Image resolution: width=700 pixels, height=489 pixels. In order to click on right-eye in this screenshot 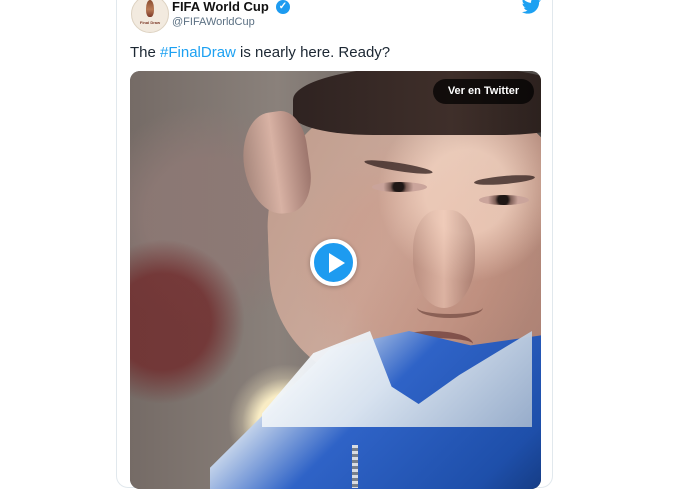, I will do `click(504, 200)`.